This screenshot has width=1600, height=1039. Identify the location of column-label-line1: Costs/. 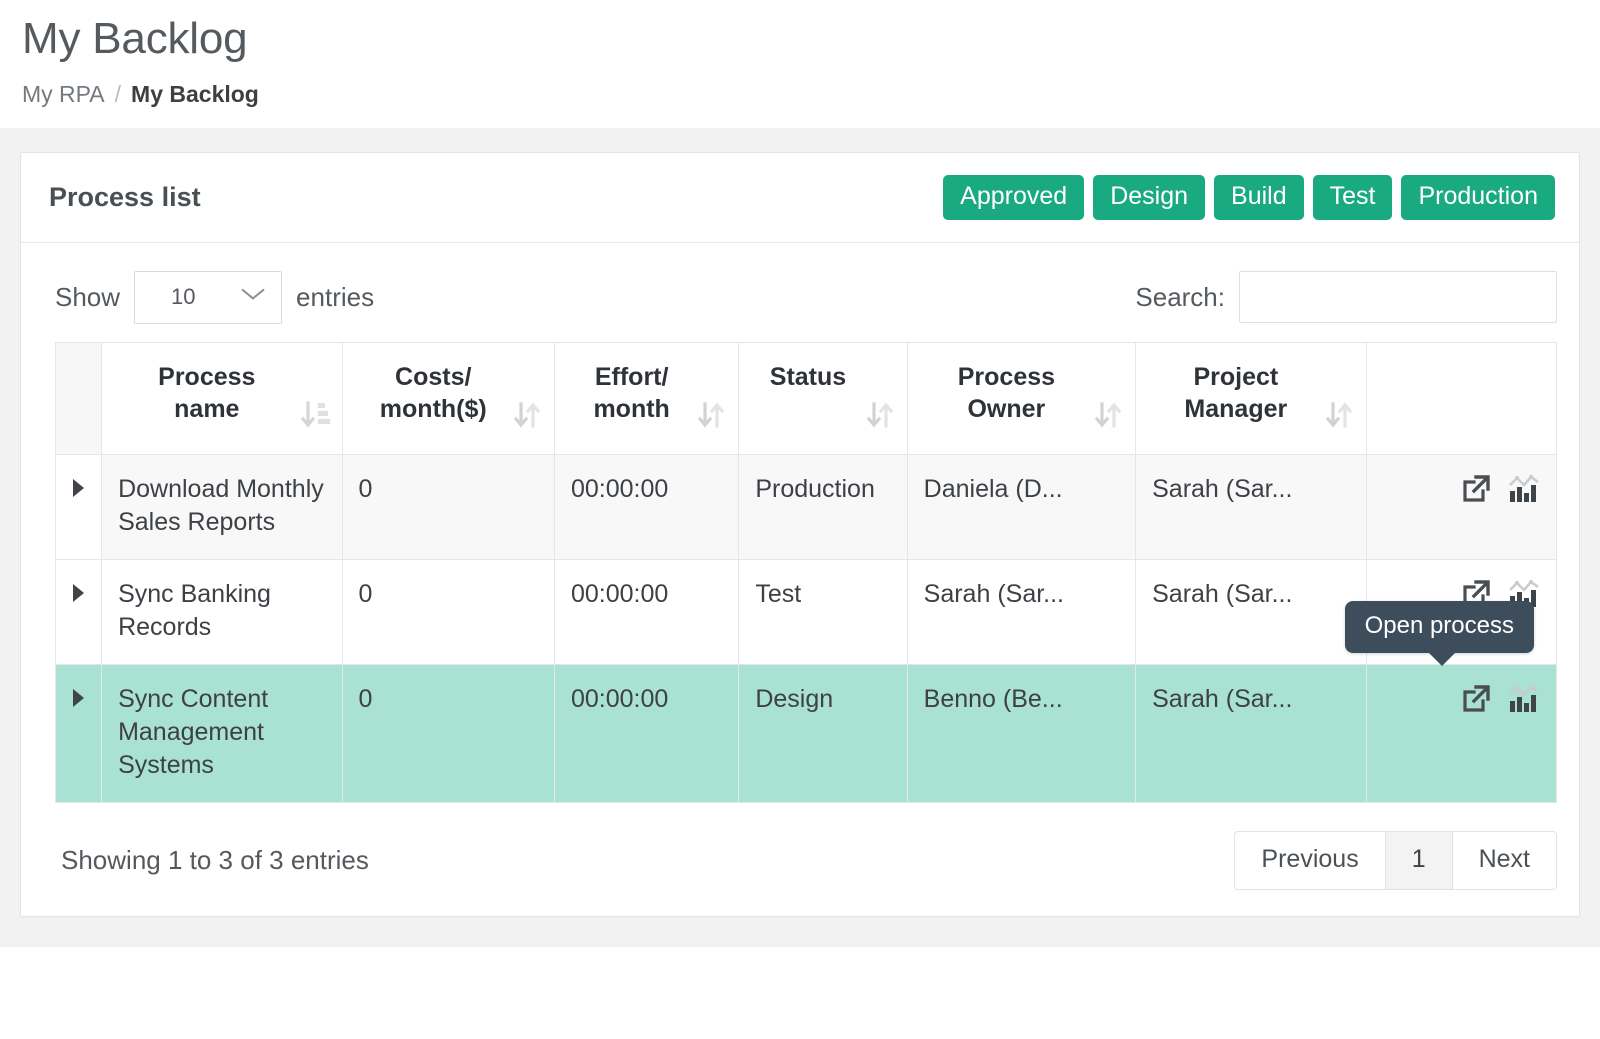
(433, 376).